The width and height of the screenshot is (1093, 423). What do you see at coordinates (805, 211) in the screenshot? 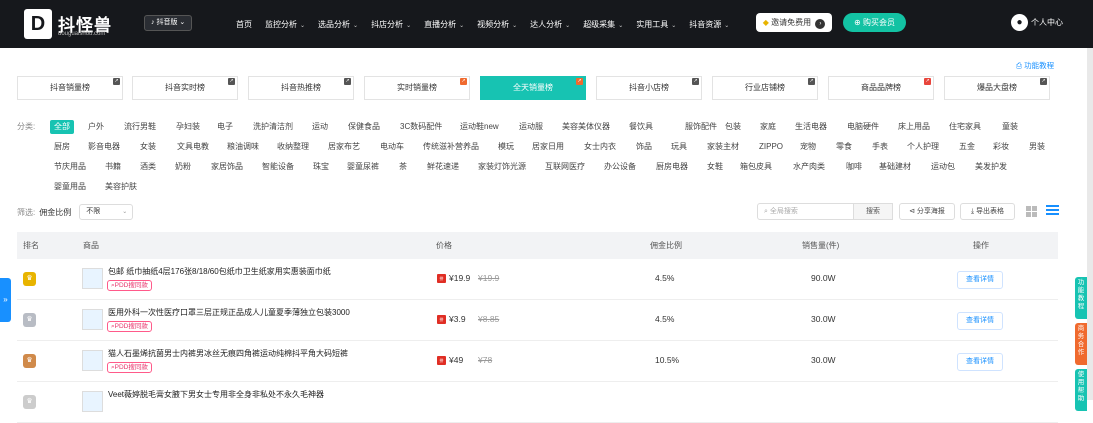
I see `search-input: ⌕ 全局搜索` at bounding box center [805, 211].